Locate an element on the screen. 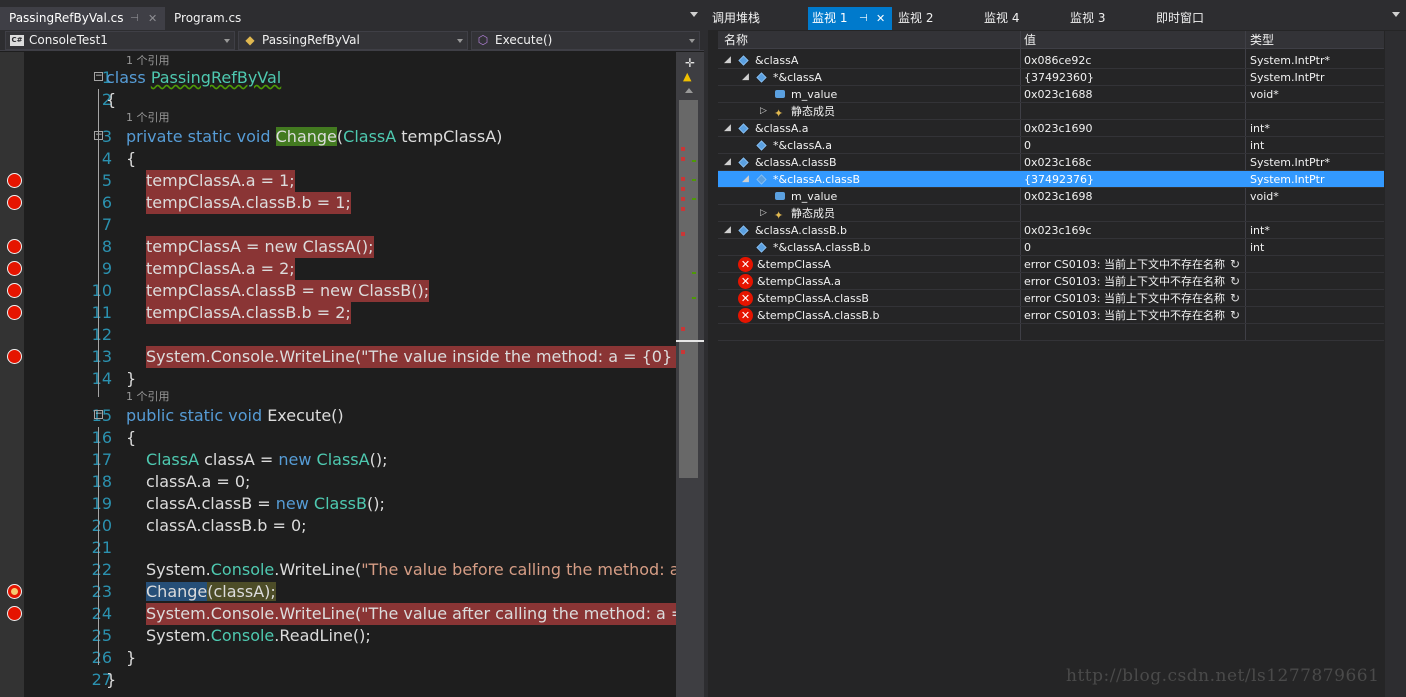 This screenshot has height=697, width=1406. watch-row: ◢ &classA.classB 0x023c168c System.IntPtr* is located at coordinates (1051, 162).